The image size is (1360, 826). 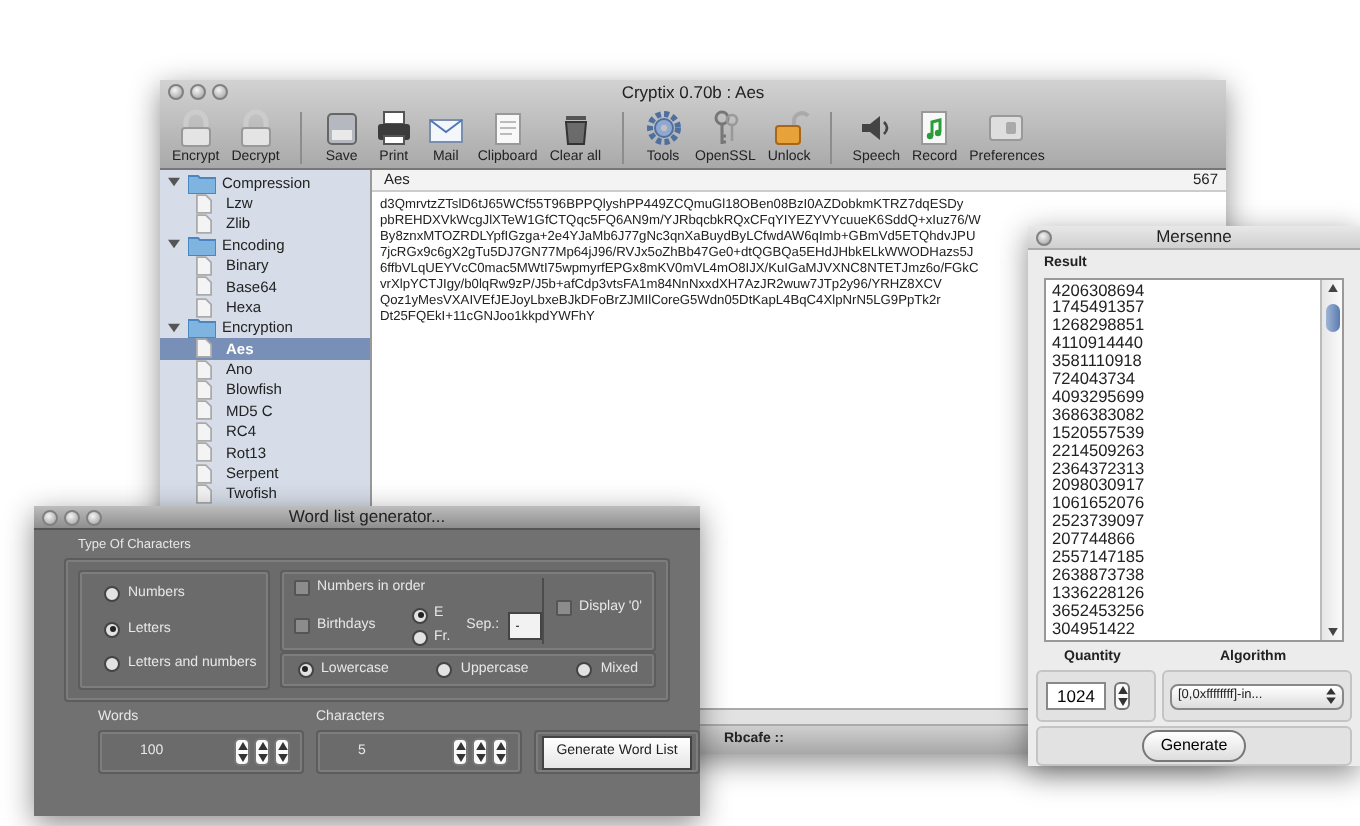 What do you see at coordinates (1095, 379) in the screenshot?
I see `result-item: 724043734` at bounding box center [1095, 379].